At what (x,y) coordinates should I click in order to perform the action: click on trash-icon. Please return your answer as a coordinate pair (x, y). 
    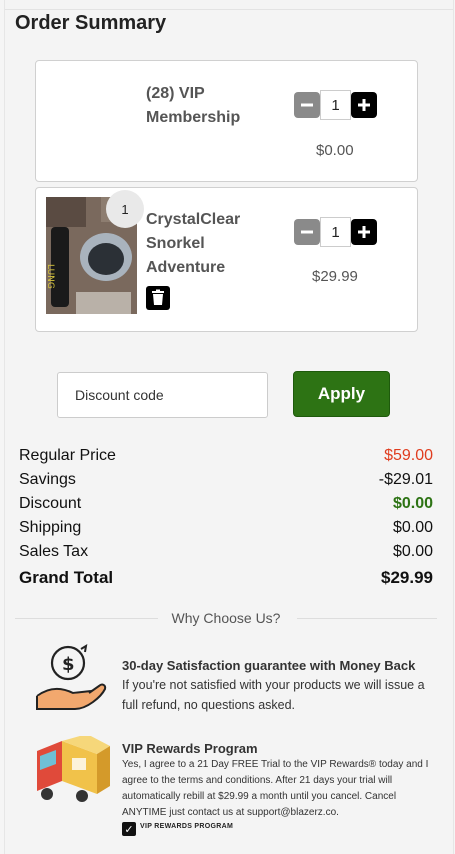
    Looking at the image, I should click on (158, 298).